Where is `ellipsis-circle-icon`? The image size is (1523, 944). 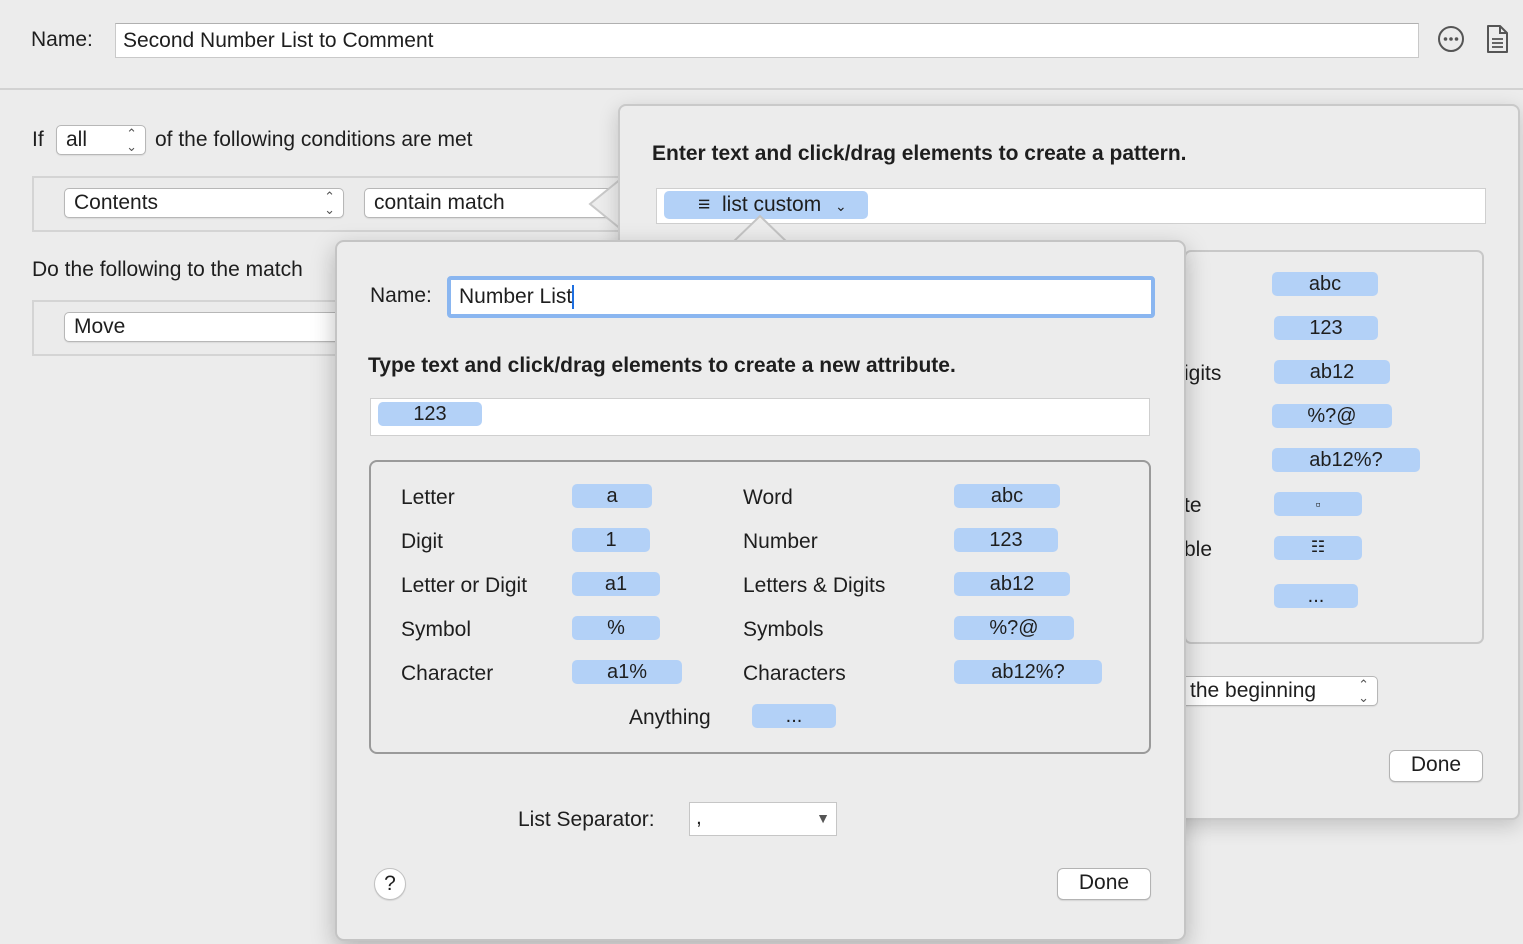
ellipsis-circle-icon is located at coordinates (1451, 39).